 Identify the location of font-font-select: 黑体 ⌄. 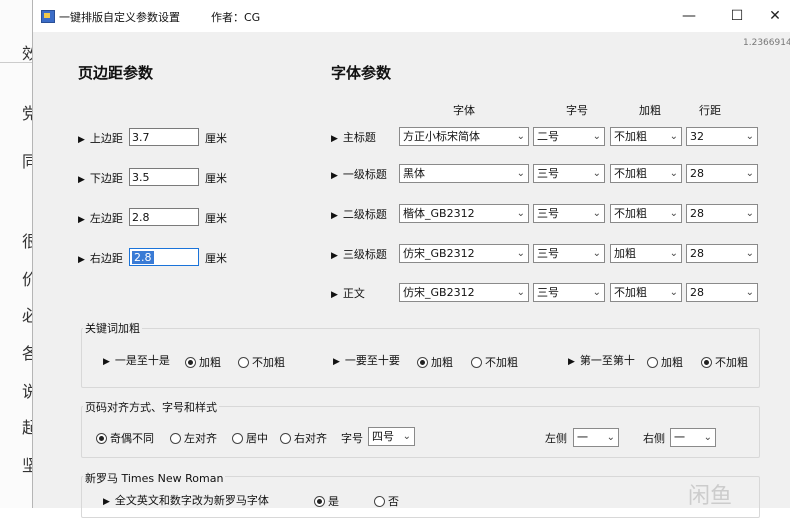
(464, 173).